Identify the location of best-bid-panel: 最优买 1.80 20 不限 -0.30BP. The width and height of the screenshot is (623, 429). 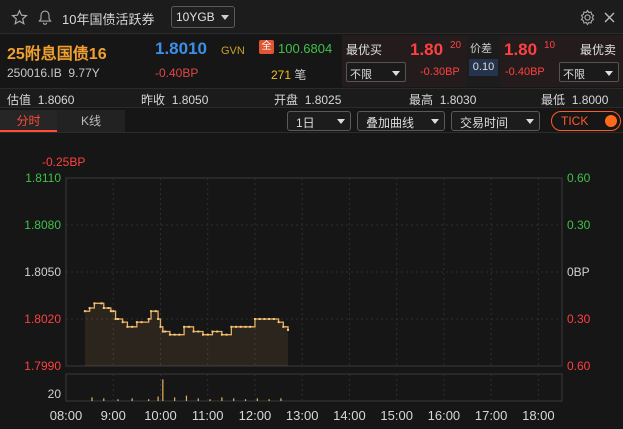
(404, 61).